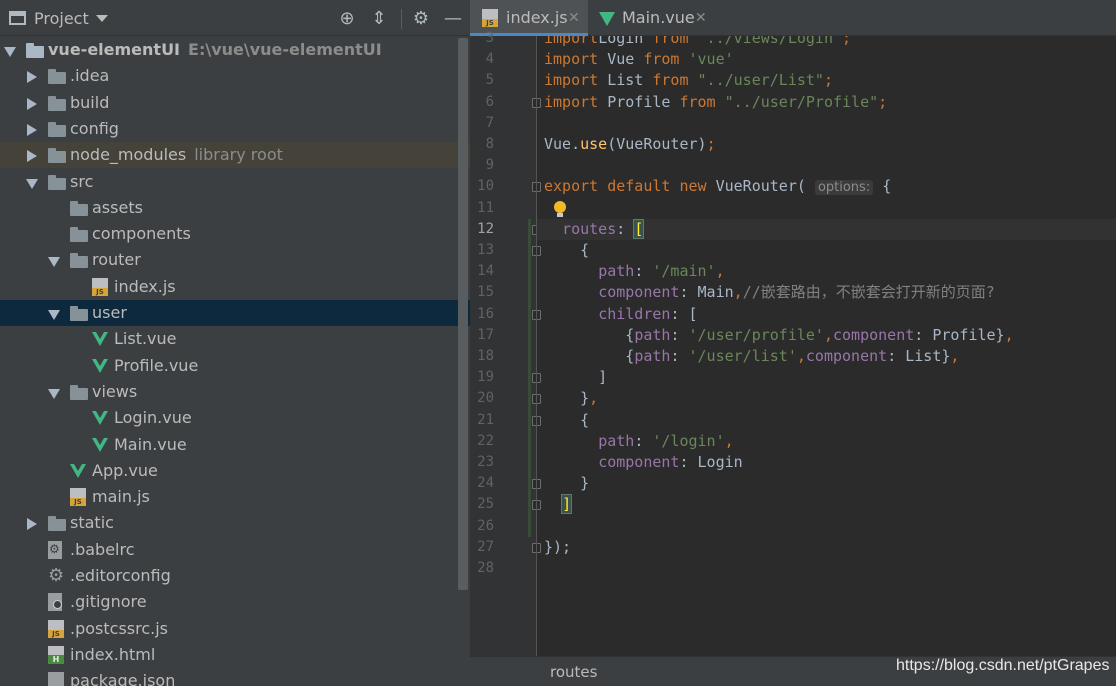  What do you see at coordinates (529, 377) in the screenshot?
I see `vcs-change-marker` at bounding box center [529, 377].